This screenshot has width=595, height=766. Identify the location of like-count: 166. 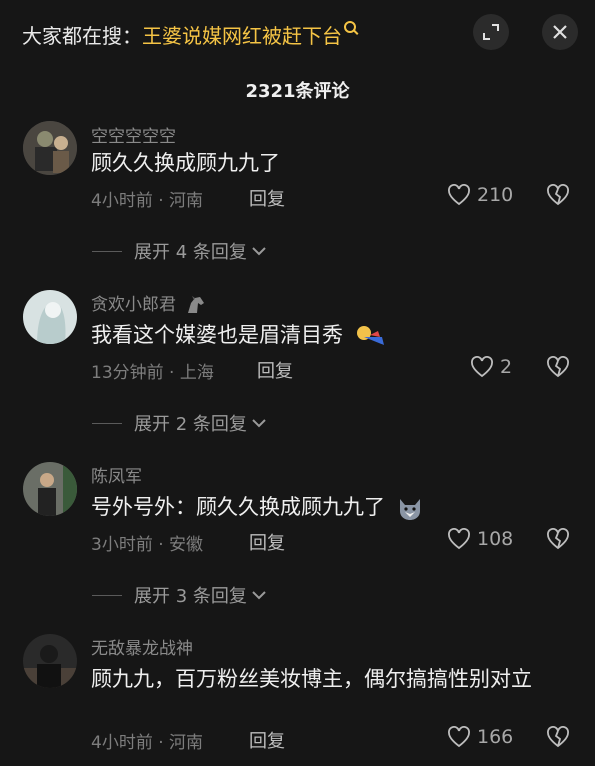
(495, 737).